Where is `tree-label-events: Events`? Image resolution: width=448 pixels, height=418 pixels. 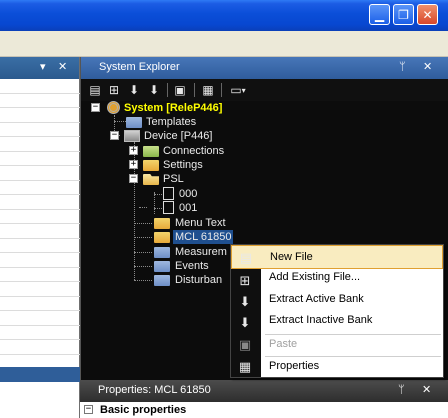
tree-label-events: Events is located at coordinates (192, 266).